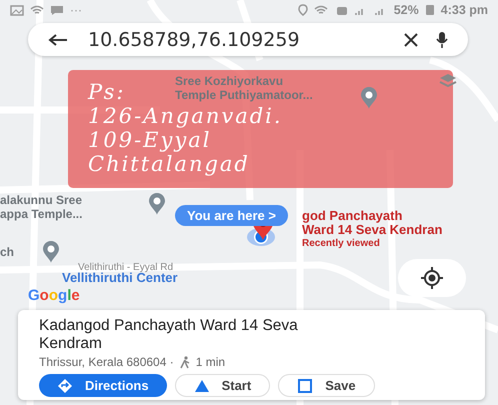 This screenshot has width=498, height=405. What do you see at coordinates (57, 10) in the screenshot?
I see `message-icon` at bounding box center [57, 10].